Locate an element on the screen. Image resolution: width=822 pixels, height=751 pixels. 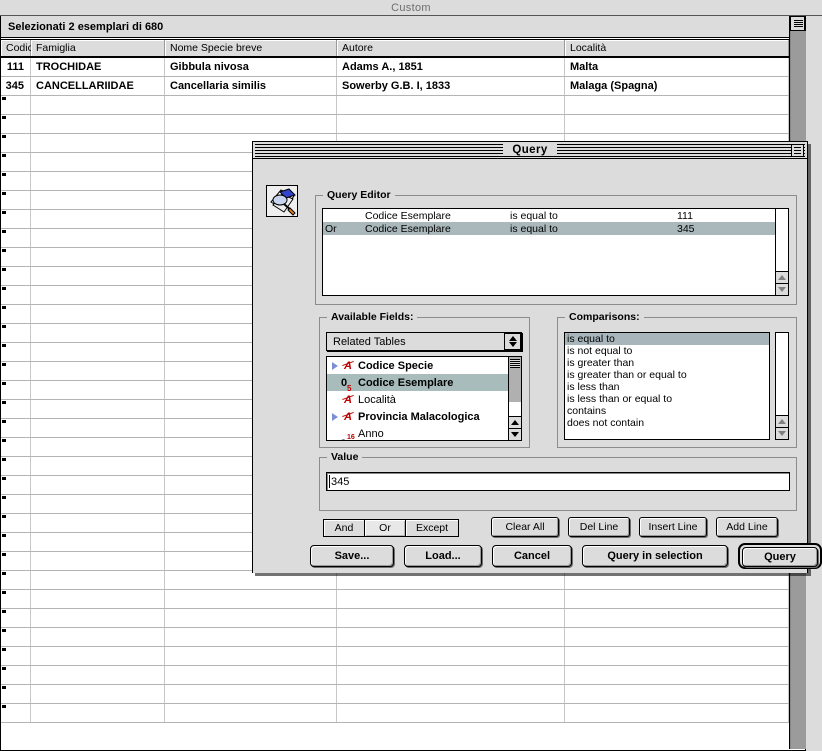
query-editor-line: Or Codice Esemplare is equal to 345 is located at coordinates (551, 228).